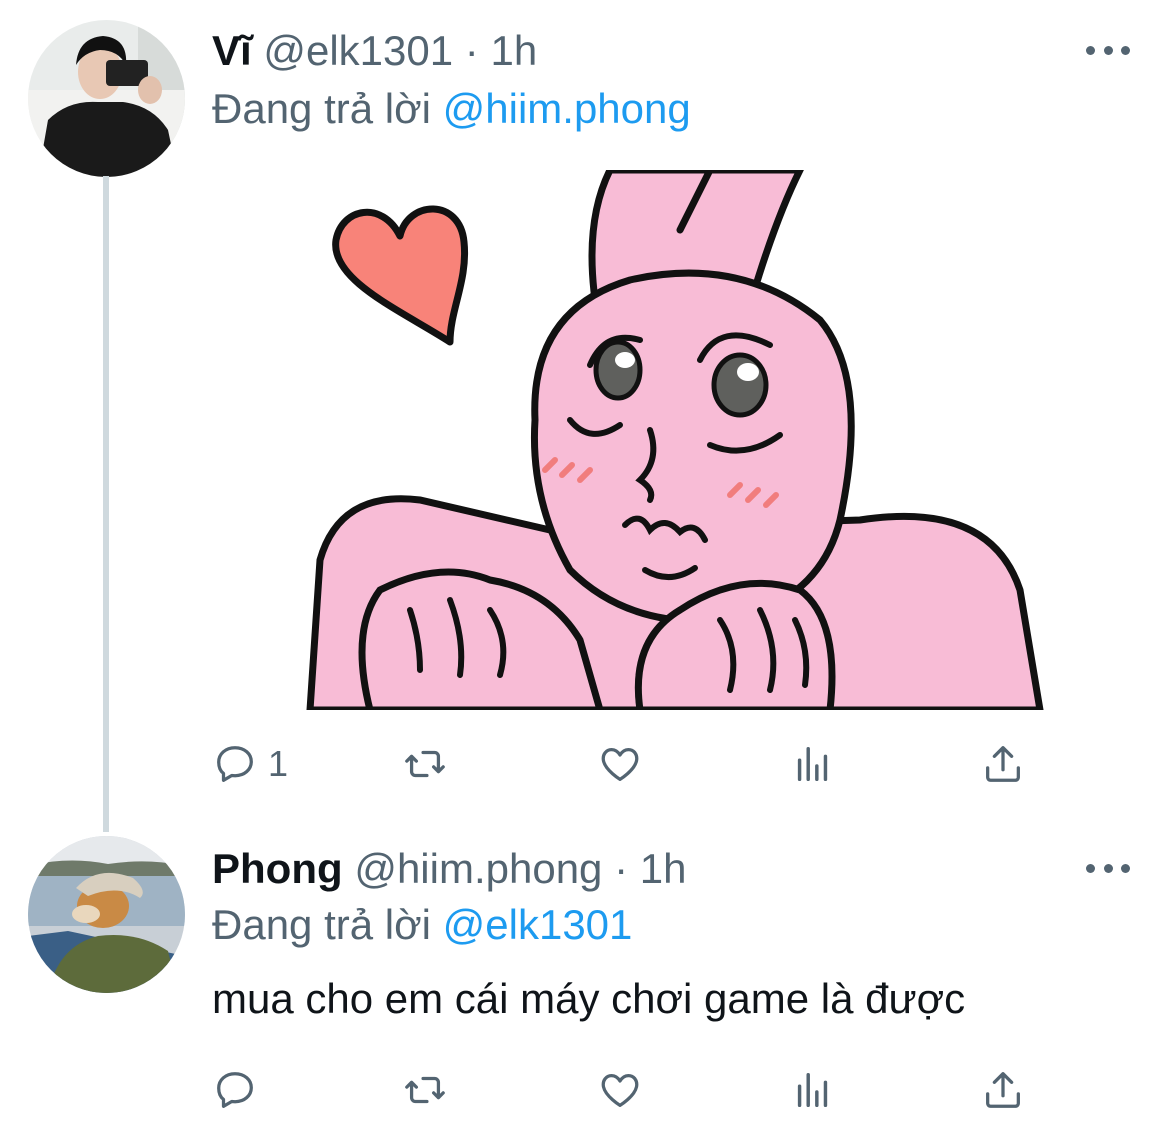 The width and height of the screenshot is (1170, 1132). I want to click on user-handle: @hiim.phong, so click(478, 868).